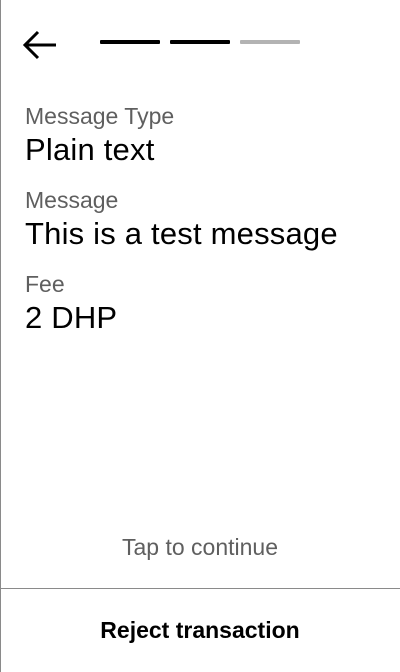 The height and width of the screenshot is (672, 400). I want to click on field-value: 2 DHP, so click(71, 317).